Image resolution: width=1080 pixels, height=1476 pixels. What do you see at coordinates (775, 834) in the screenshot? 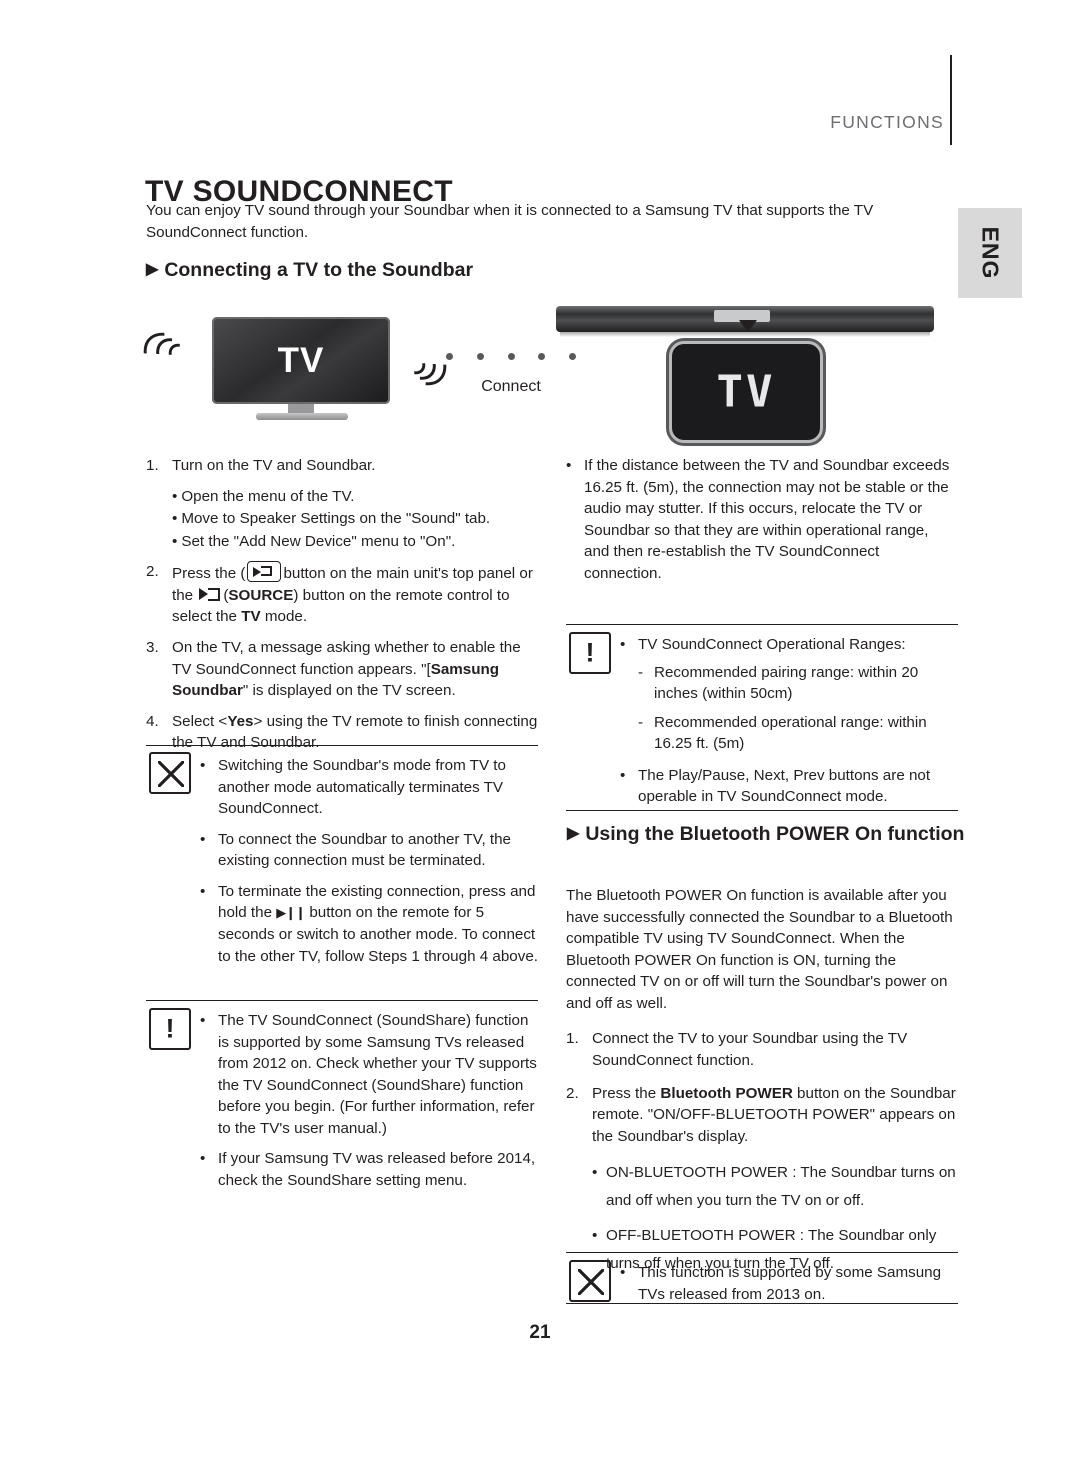
I see `section-heading-bluetooth-label: Using the Bluetooth POWER On function` at bounding box center [775, 834].